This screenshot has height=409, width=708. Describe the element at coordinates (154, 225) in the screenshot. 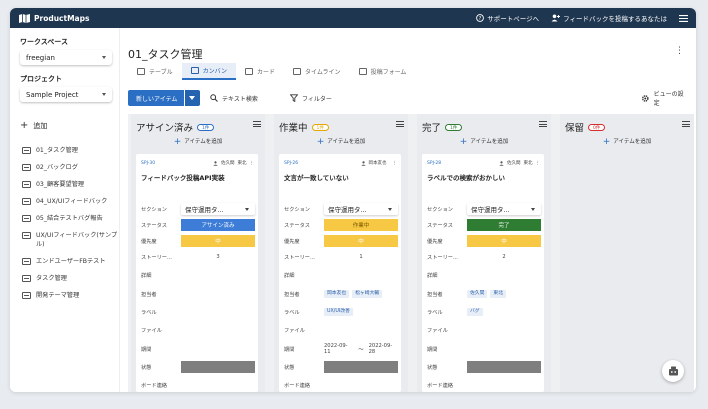

I see `field-label: ステータス` at that location.